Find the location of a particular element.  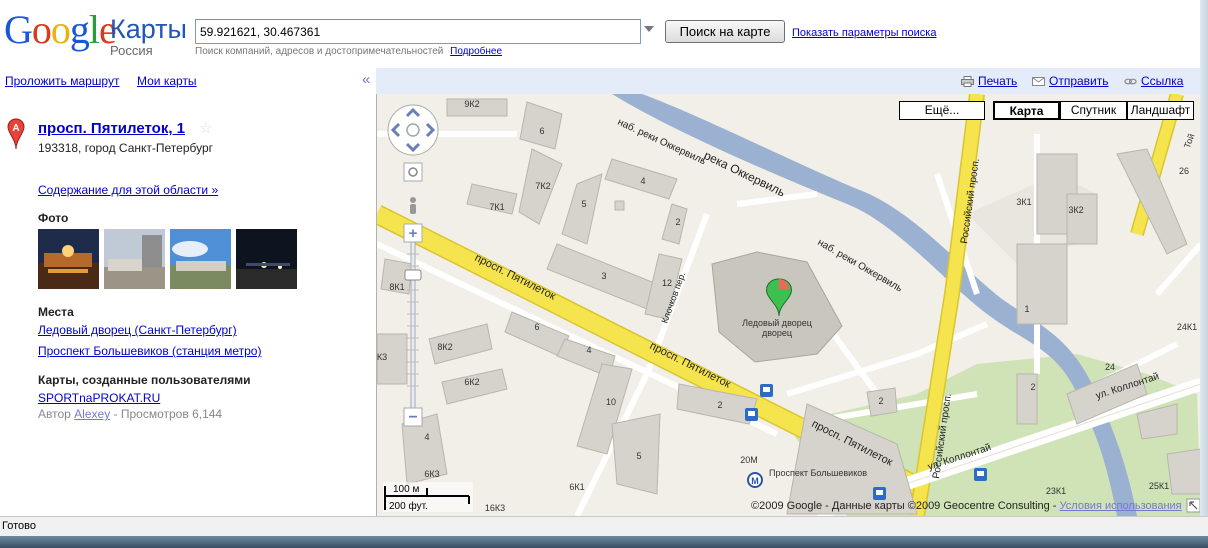

result-marker-a-icon: A is located at coordinates (16, 134).